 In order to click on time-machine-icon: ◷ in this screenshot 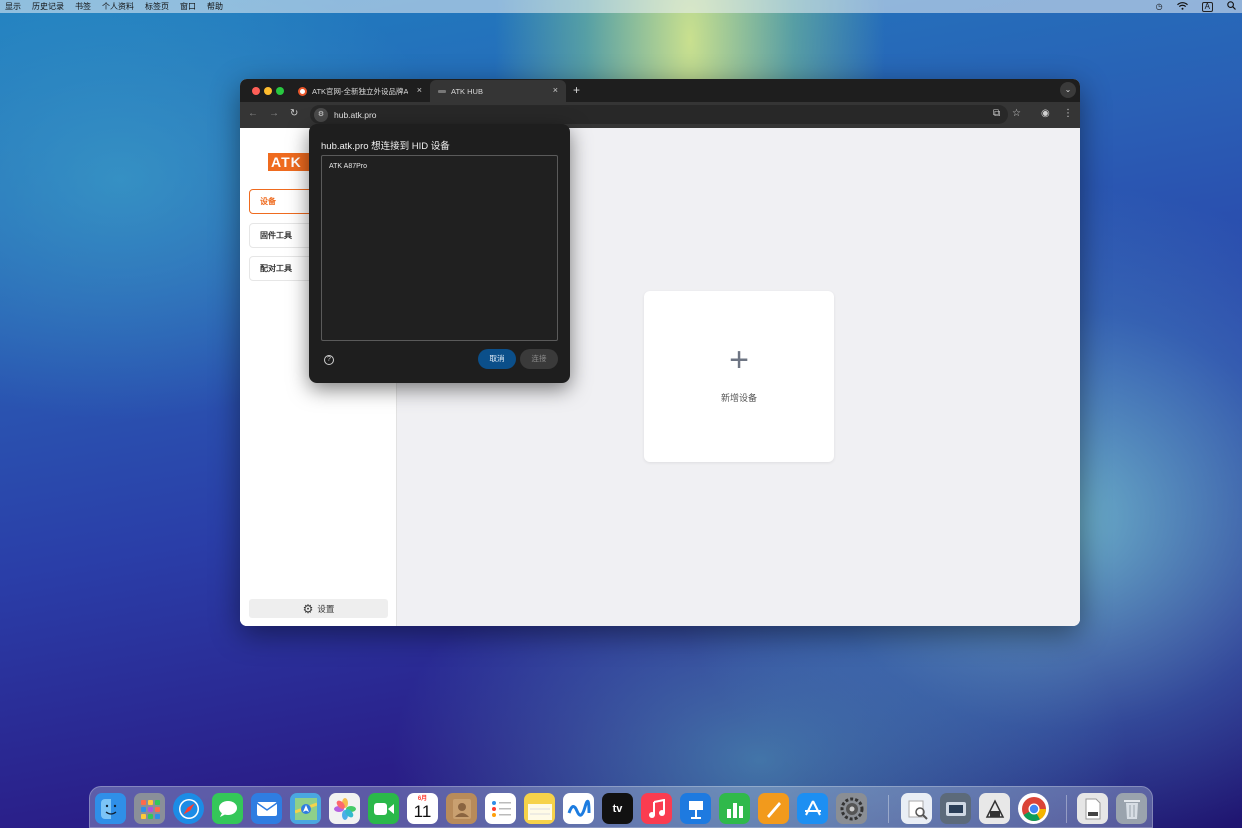, I will do `click(1159, 6)`.